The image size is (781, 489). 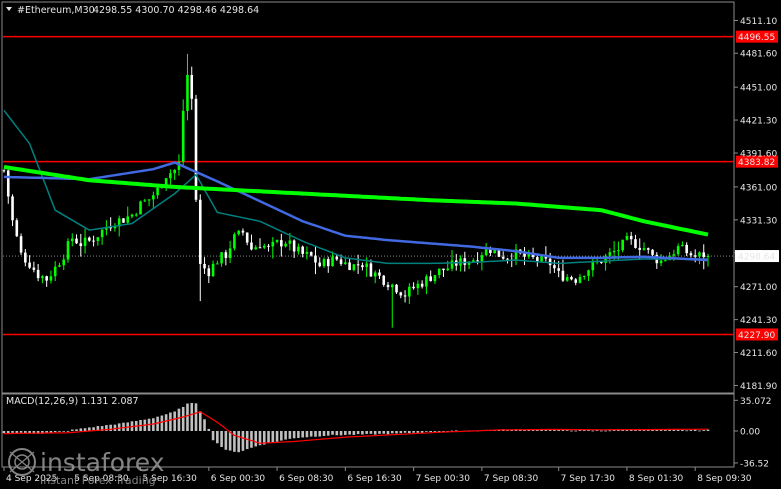 What do you see at coordinates (306, 479) in the screenshot?
I see `time-tick-label: 6 Sep 08:30` at bounding box center [306, 479].